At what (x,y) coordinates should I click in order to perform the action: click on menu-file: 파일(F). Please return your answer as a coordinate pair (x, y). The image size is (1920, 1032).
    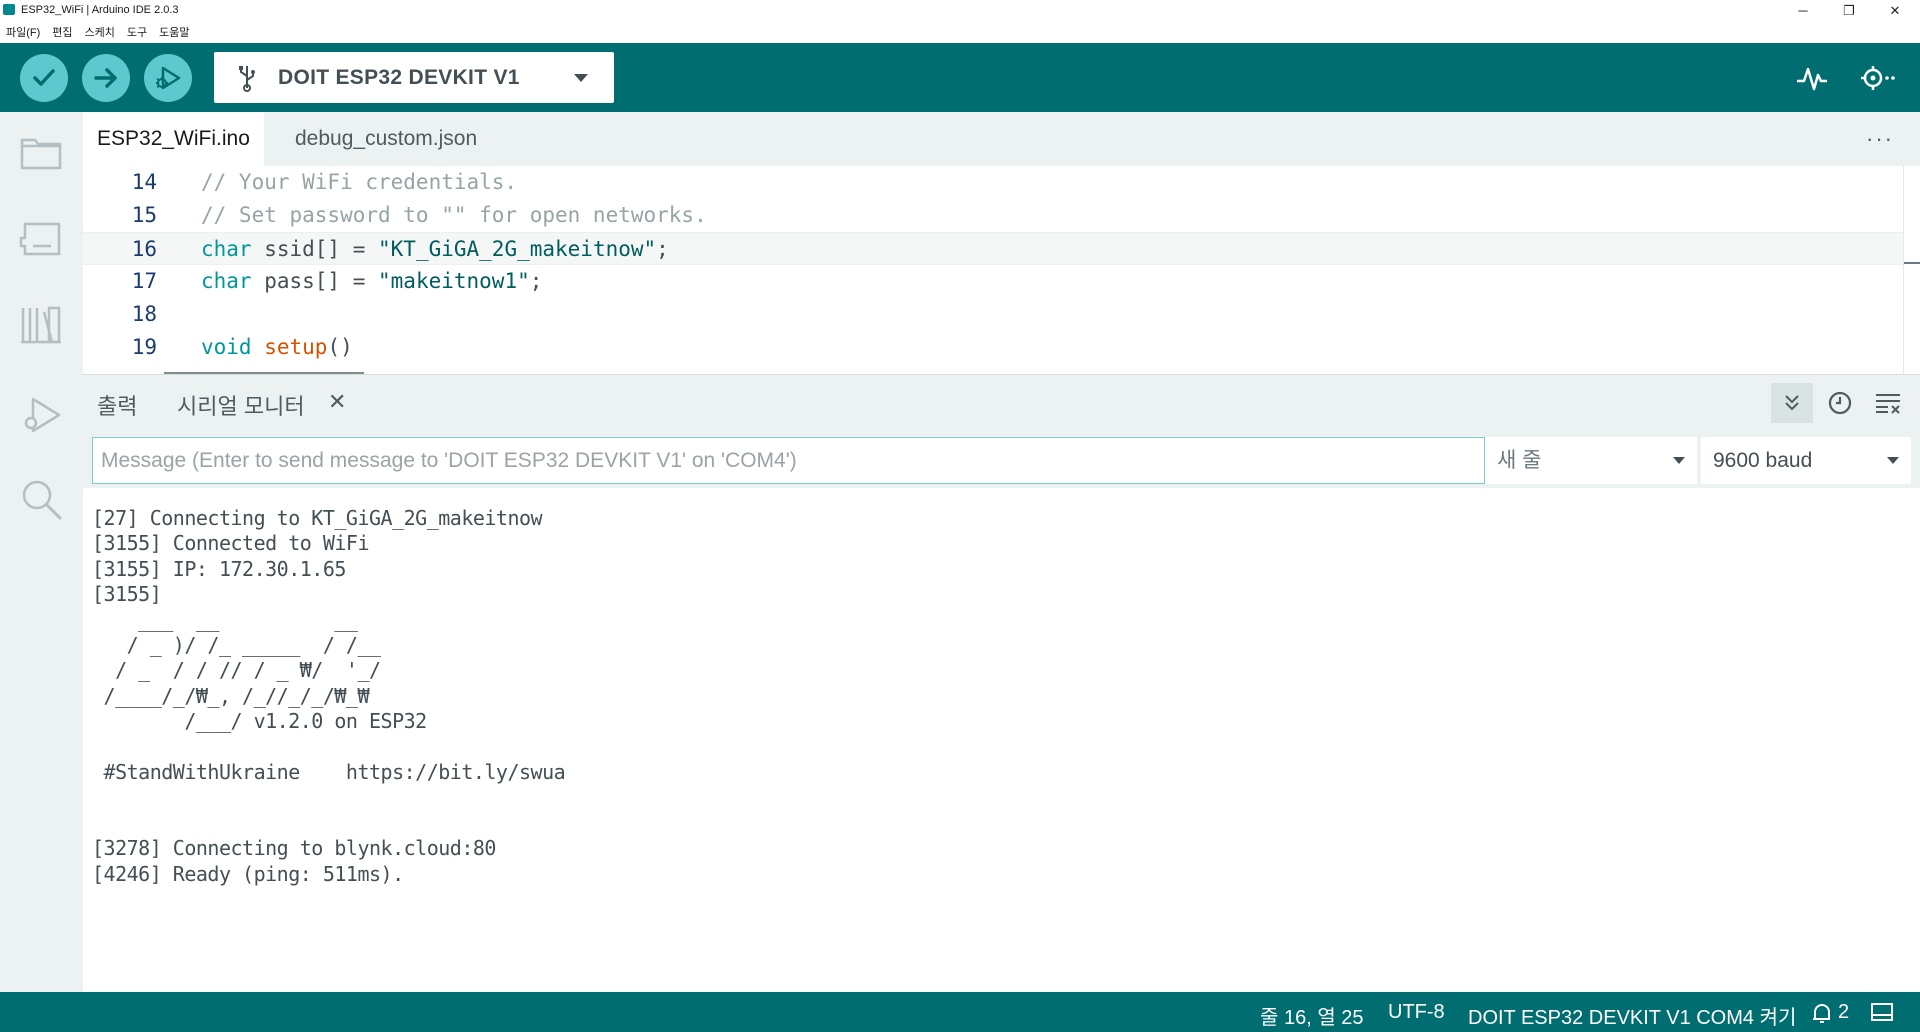
    Looking at the image, I should click on (23, 32).